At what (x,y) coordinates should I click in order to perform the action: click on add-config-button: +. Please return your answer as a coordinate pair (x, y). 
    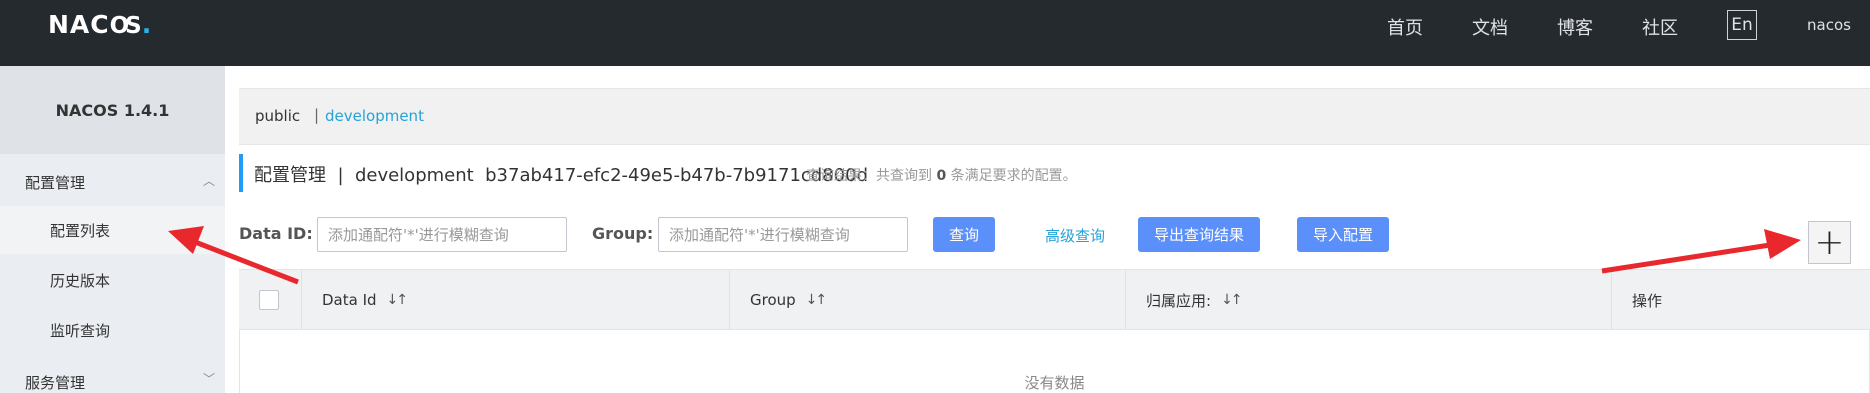
    Looking at the image, I should click on (1829, 242).